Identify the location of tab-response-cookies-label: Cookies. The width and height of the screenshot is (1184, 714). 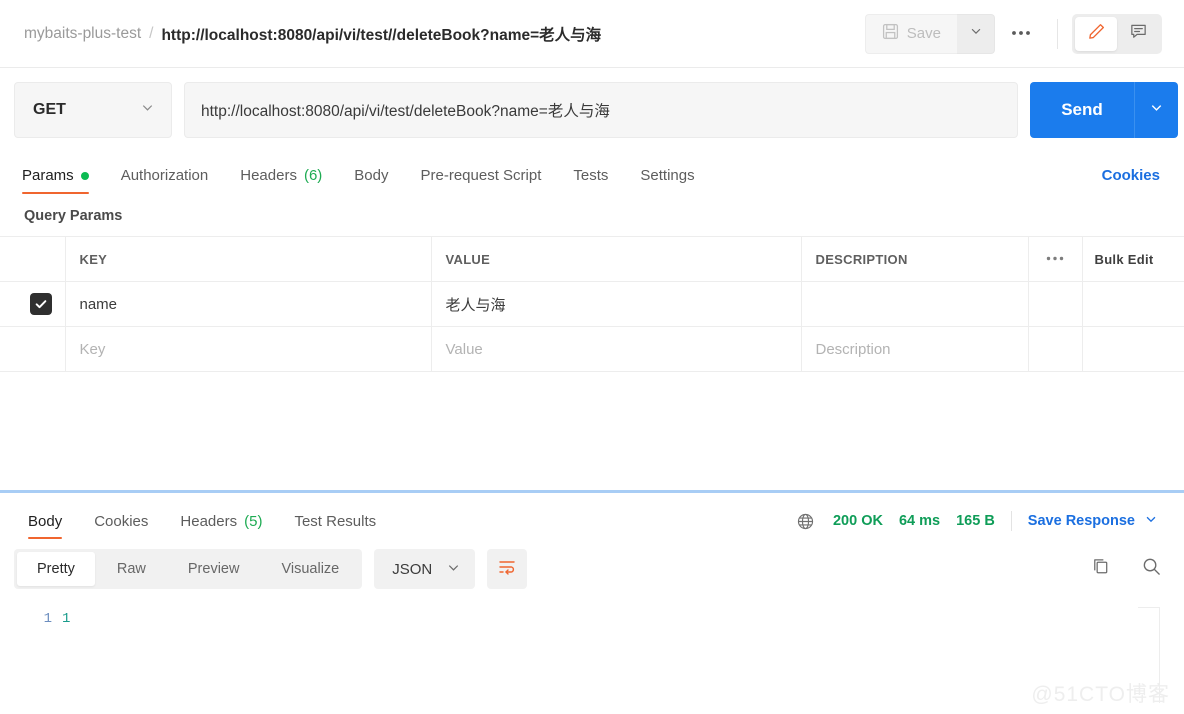
(121, 521).